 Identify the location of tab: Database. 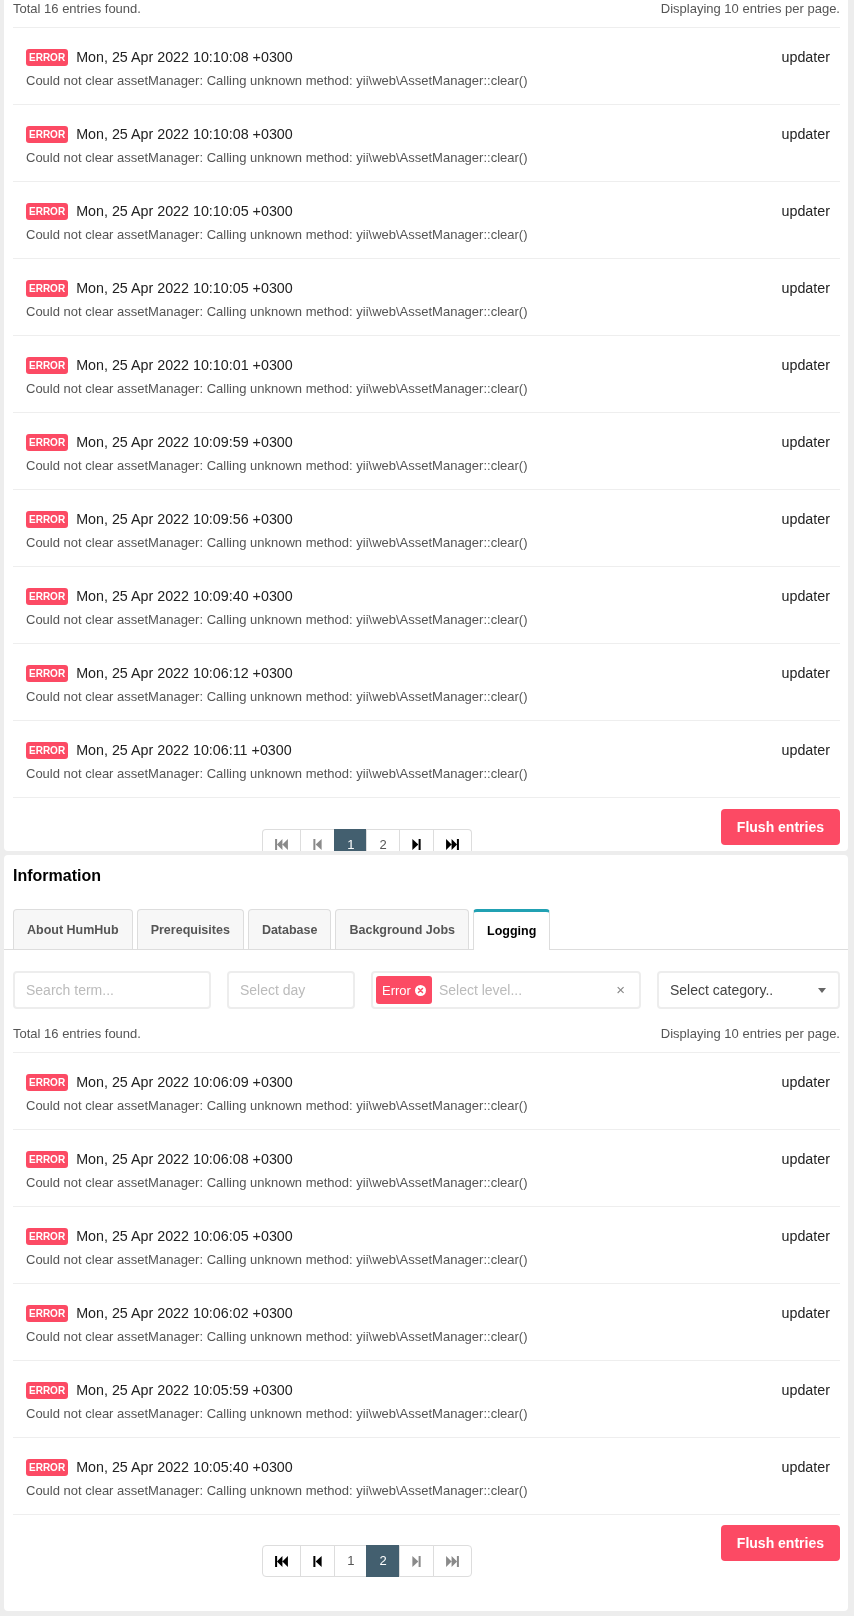
(289, 929).